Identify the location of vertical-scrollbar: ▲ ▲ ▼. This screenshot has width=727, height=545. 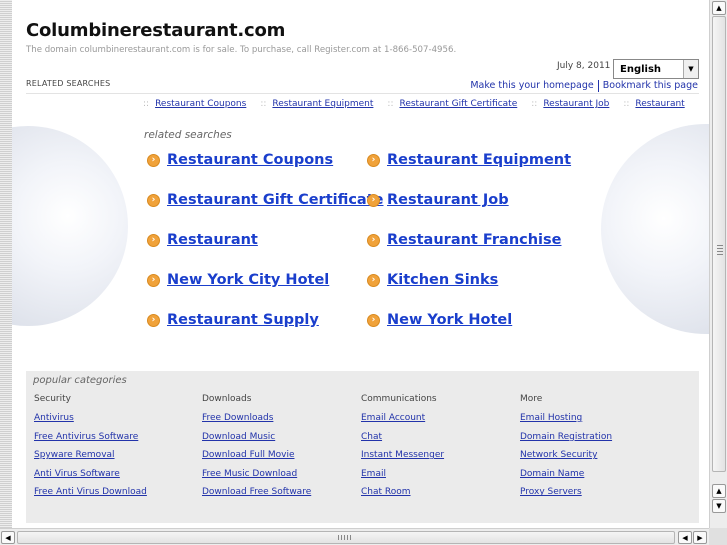
(718, 264).